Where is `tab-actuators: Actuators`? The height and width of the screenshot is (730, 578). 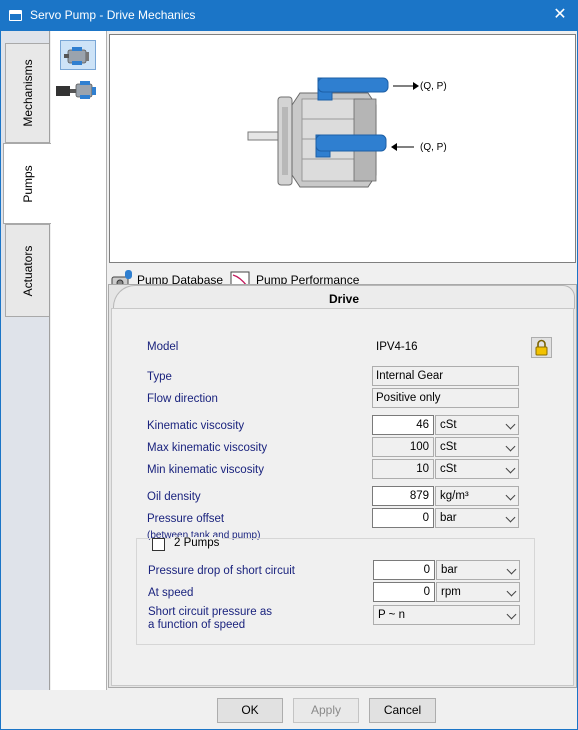 tab-actuators: Actuators is located at coordinates (27, 270).